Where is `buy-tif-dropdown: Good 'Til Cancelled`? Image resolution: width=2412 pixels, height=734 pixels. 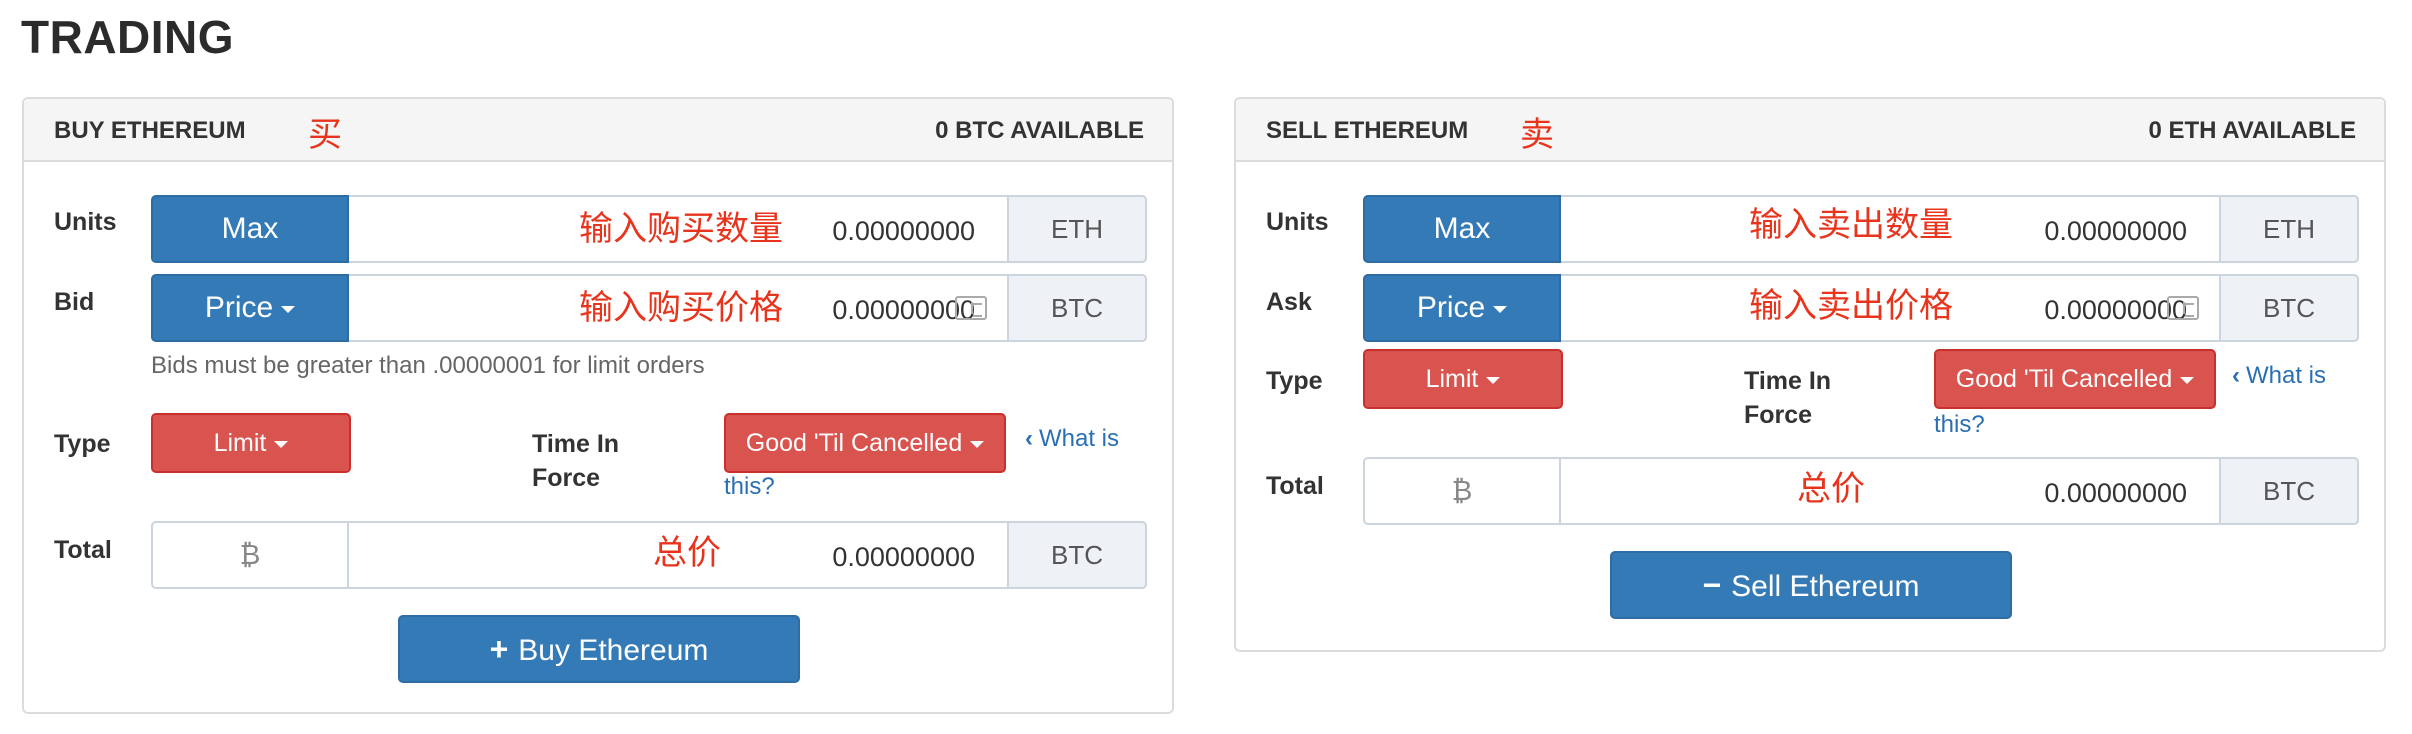
buy-tif-dropdown: Good 'Til Cancelled is located at coordinates (865, 443).